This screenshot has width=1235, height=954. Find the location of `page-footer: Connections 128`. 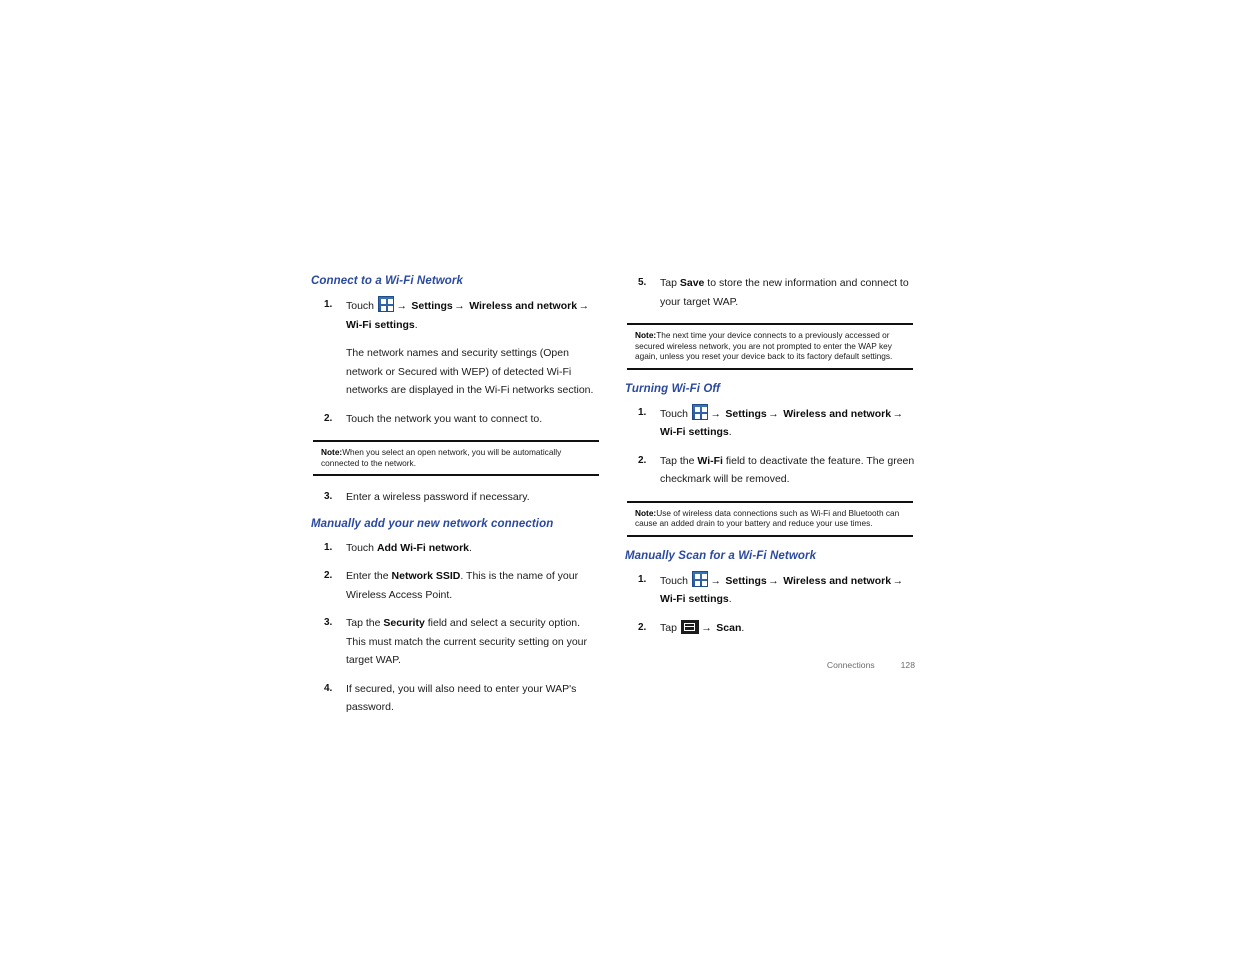

page-footer: Connections 128 is located at coordinates (770, 665).